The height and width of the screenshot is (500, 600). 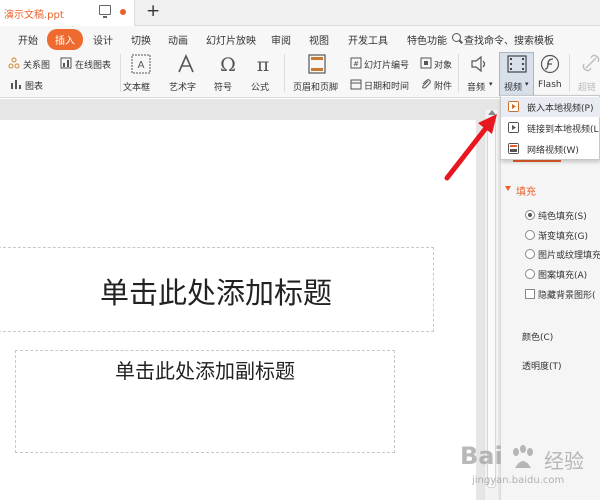 I want to click on embed-local-video-item: 嵌入本地视频(P), so click(x=550, y=107).